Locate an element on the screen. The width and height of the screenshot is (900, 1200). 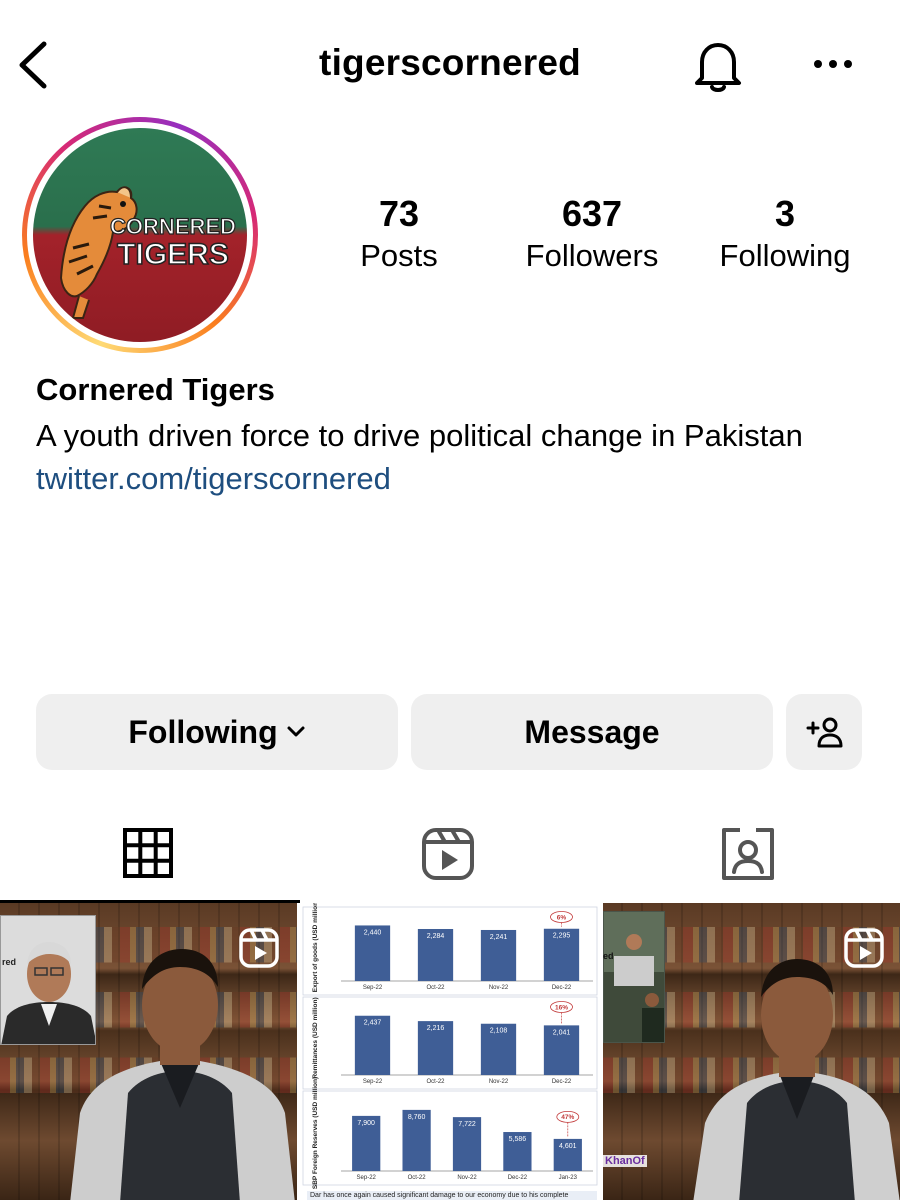
more-dots-icon is located at coordinates (833, 64).